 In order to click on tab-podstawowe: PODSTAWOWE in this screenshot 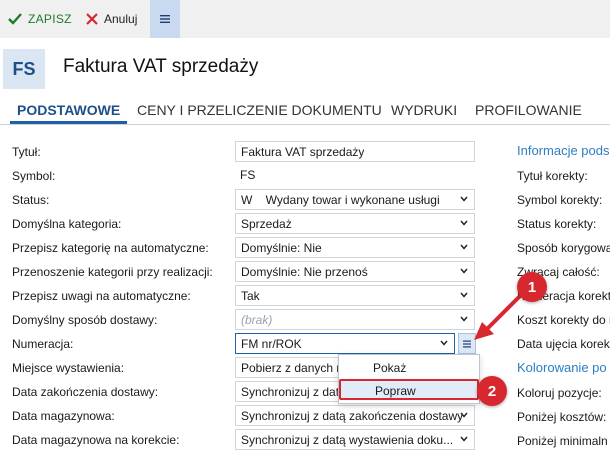, I will do `click(69, 110)`.